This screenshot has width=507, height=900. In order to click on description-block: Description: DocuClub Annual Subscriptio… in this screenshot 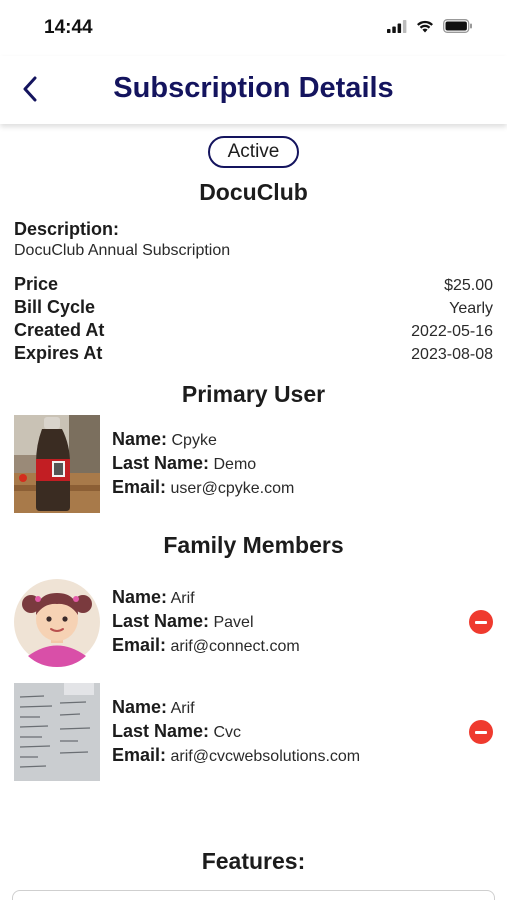, I will do `click(253, 239)`.